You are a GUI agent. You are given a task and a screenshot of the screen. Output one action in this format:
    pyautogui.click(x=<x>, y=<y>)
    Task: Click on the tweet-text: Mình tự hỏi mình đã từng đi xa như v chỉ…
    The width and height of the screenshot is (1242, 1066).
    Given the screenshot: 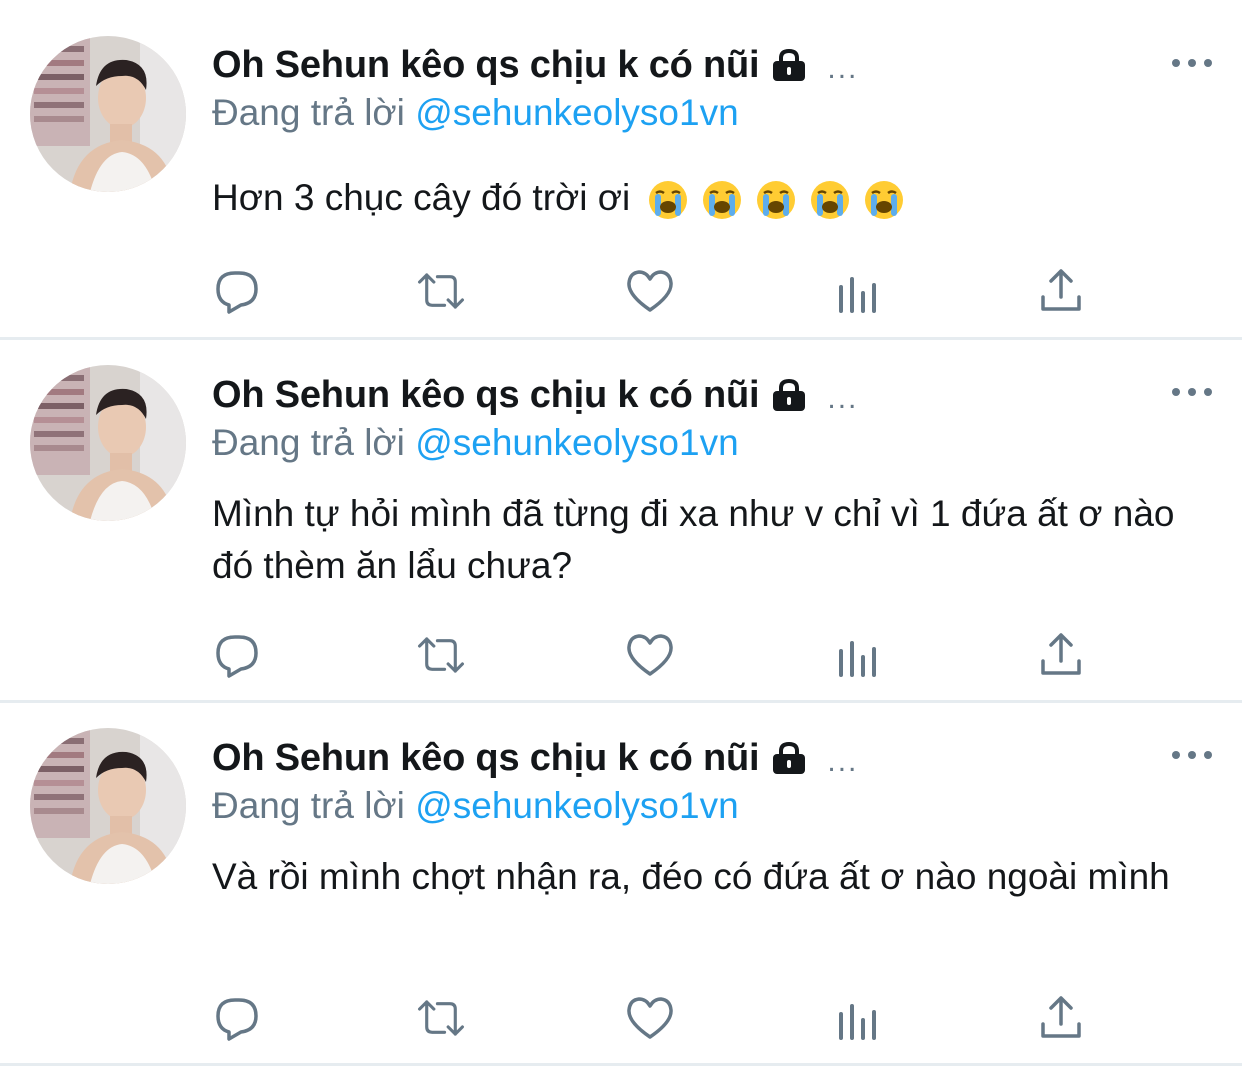 What is the action you would take?
    pyautogui.click(x=707, y=540)
    